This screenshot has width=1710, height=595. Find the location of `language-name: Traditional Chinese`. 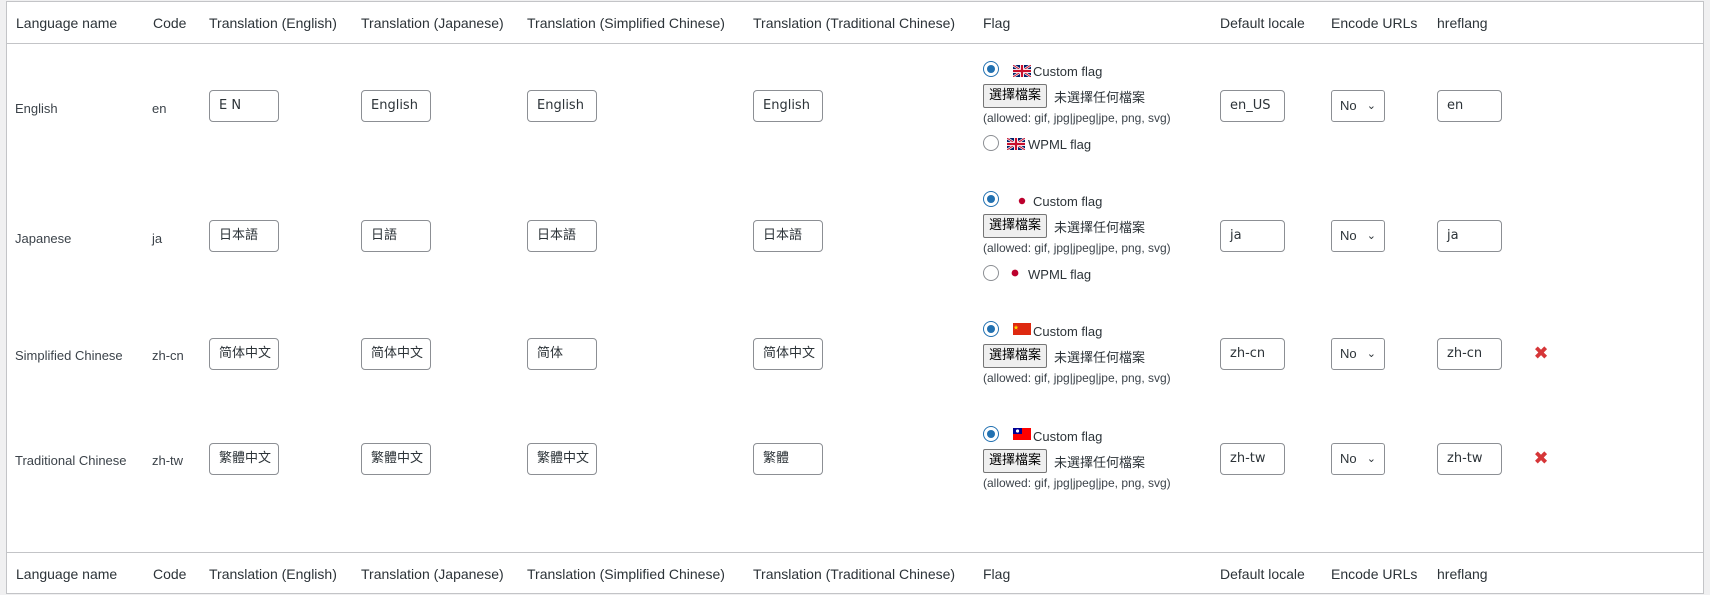

language-name: Traditional Chinese is located at coordinates (71, 460).